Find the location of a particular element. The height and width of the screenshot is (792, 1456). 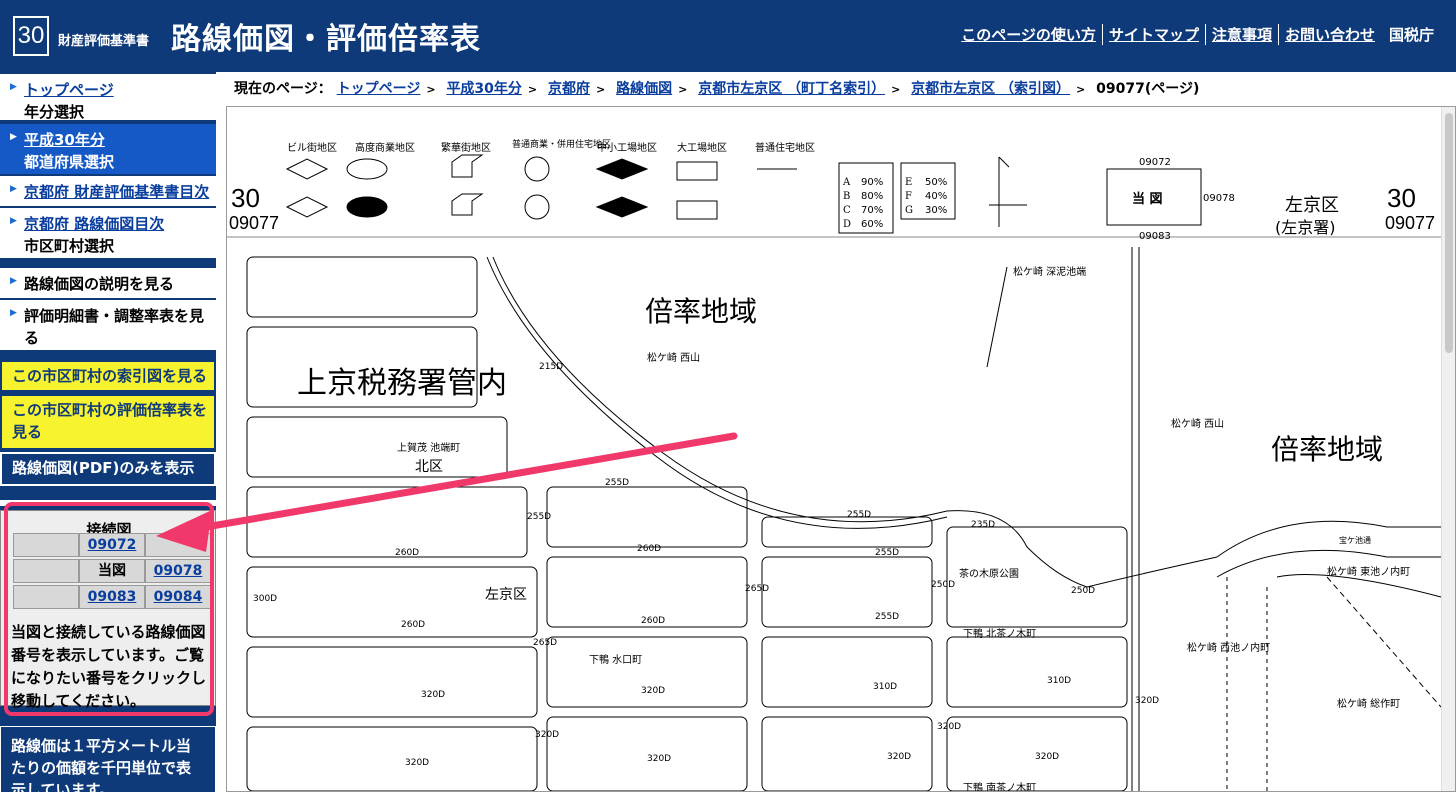

notes-link: 注意事項 is located at coordinates (1241, 34).